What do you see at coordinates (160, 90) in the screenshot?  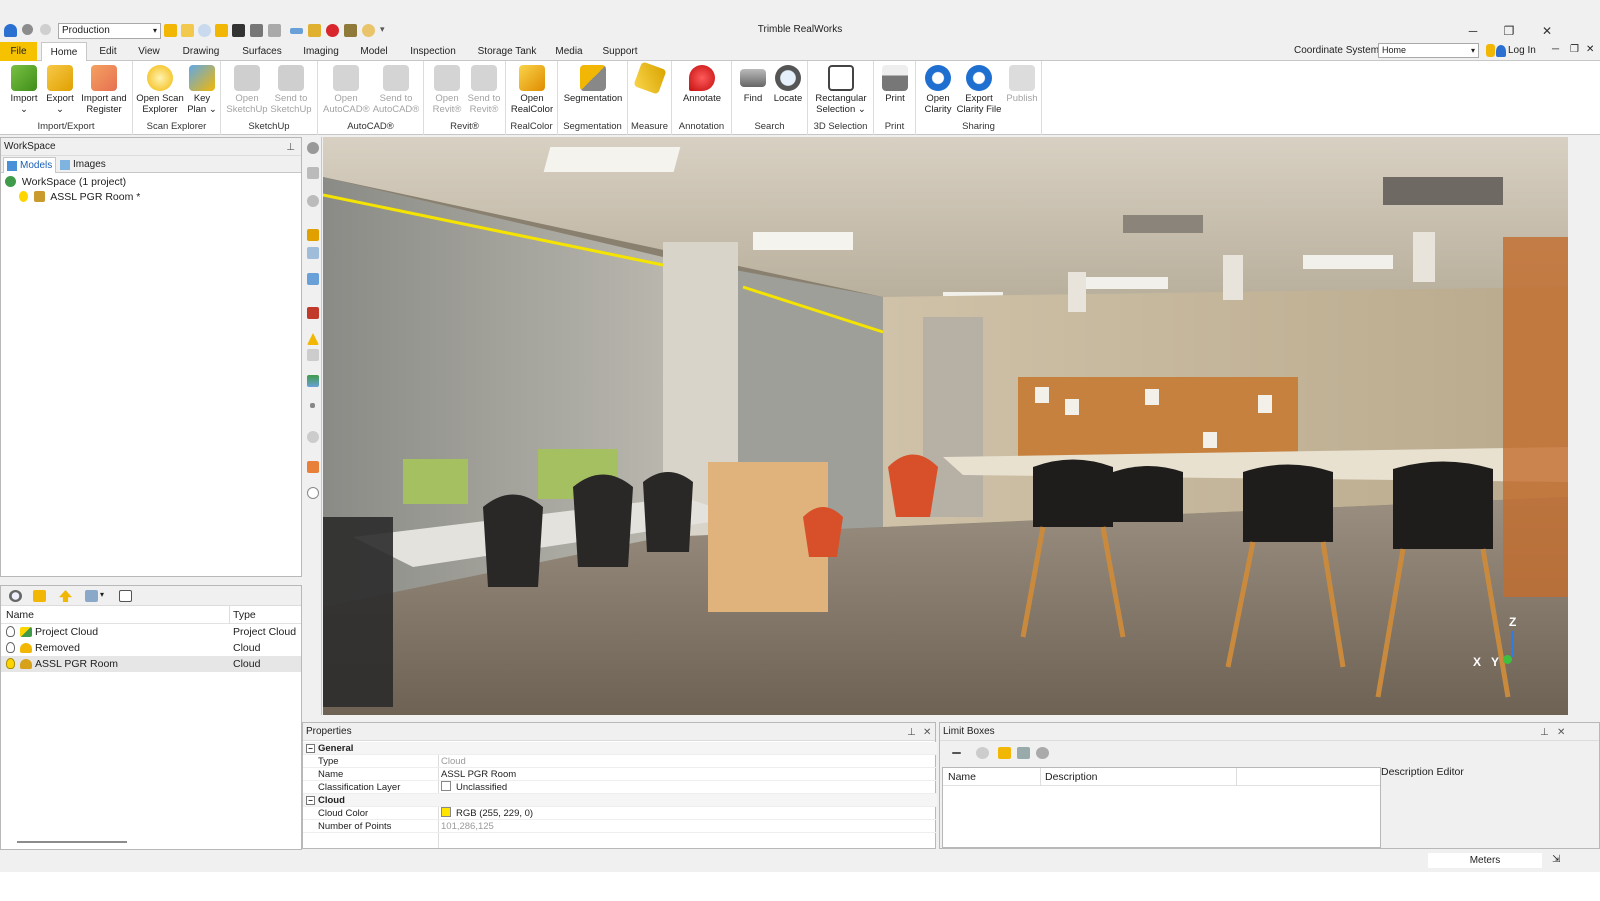 I see `open-scan-explorer-button: Open Scan Explorer` at bounding box center [160, 90].